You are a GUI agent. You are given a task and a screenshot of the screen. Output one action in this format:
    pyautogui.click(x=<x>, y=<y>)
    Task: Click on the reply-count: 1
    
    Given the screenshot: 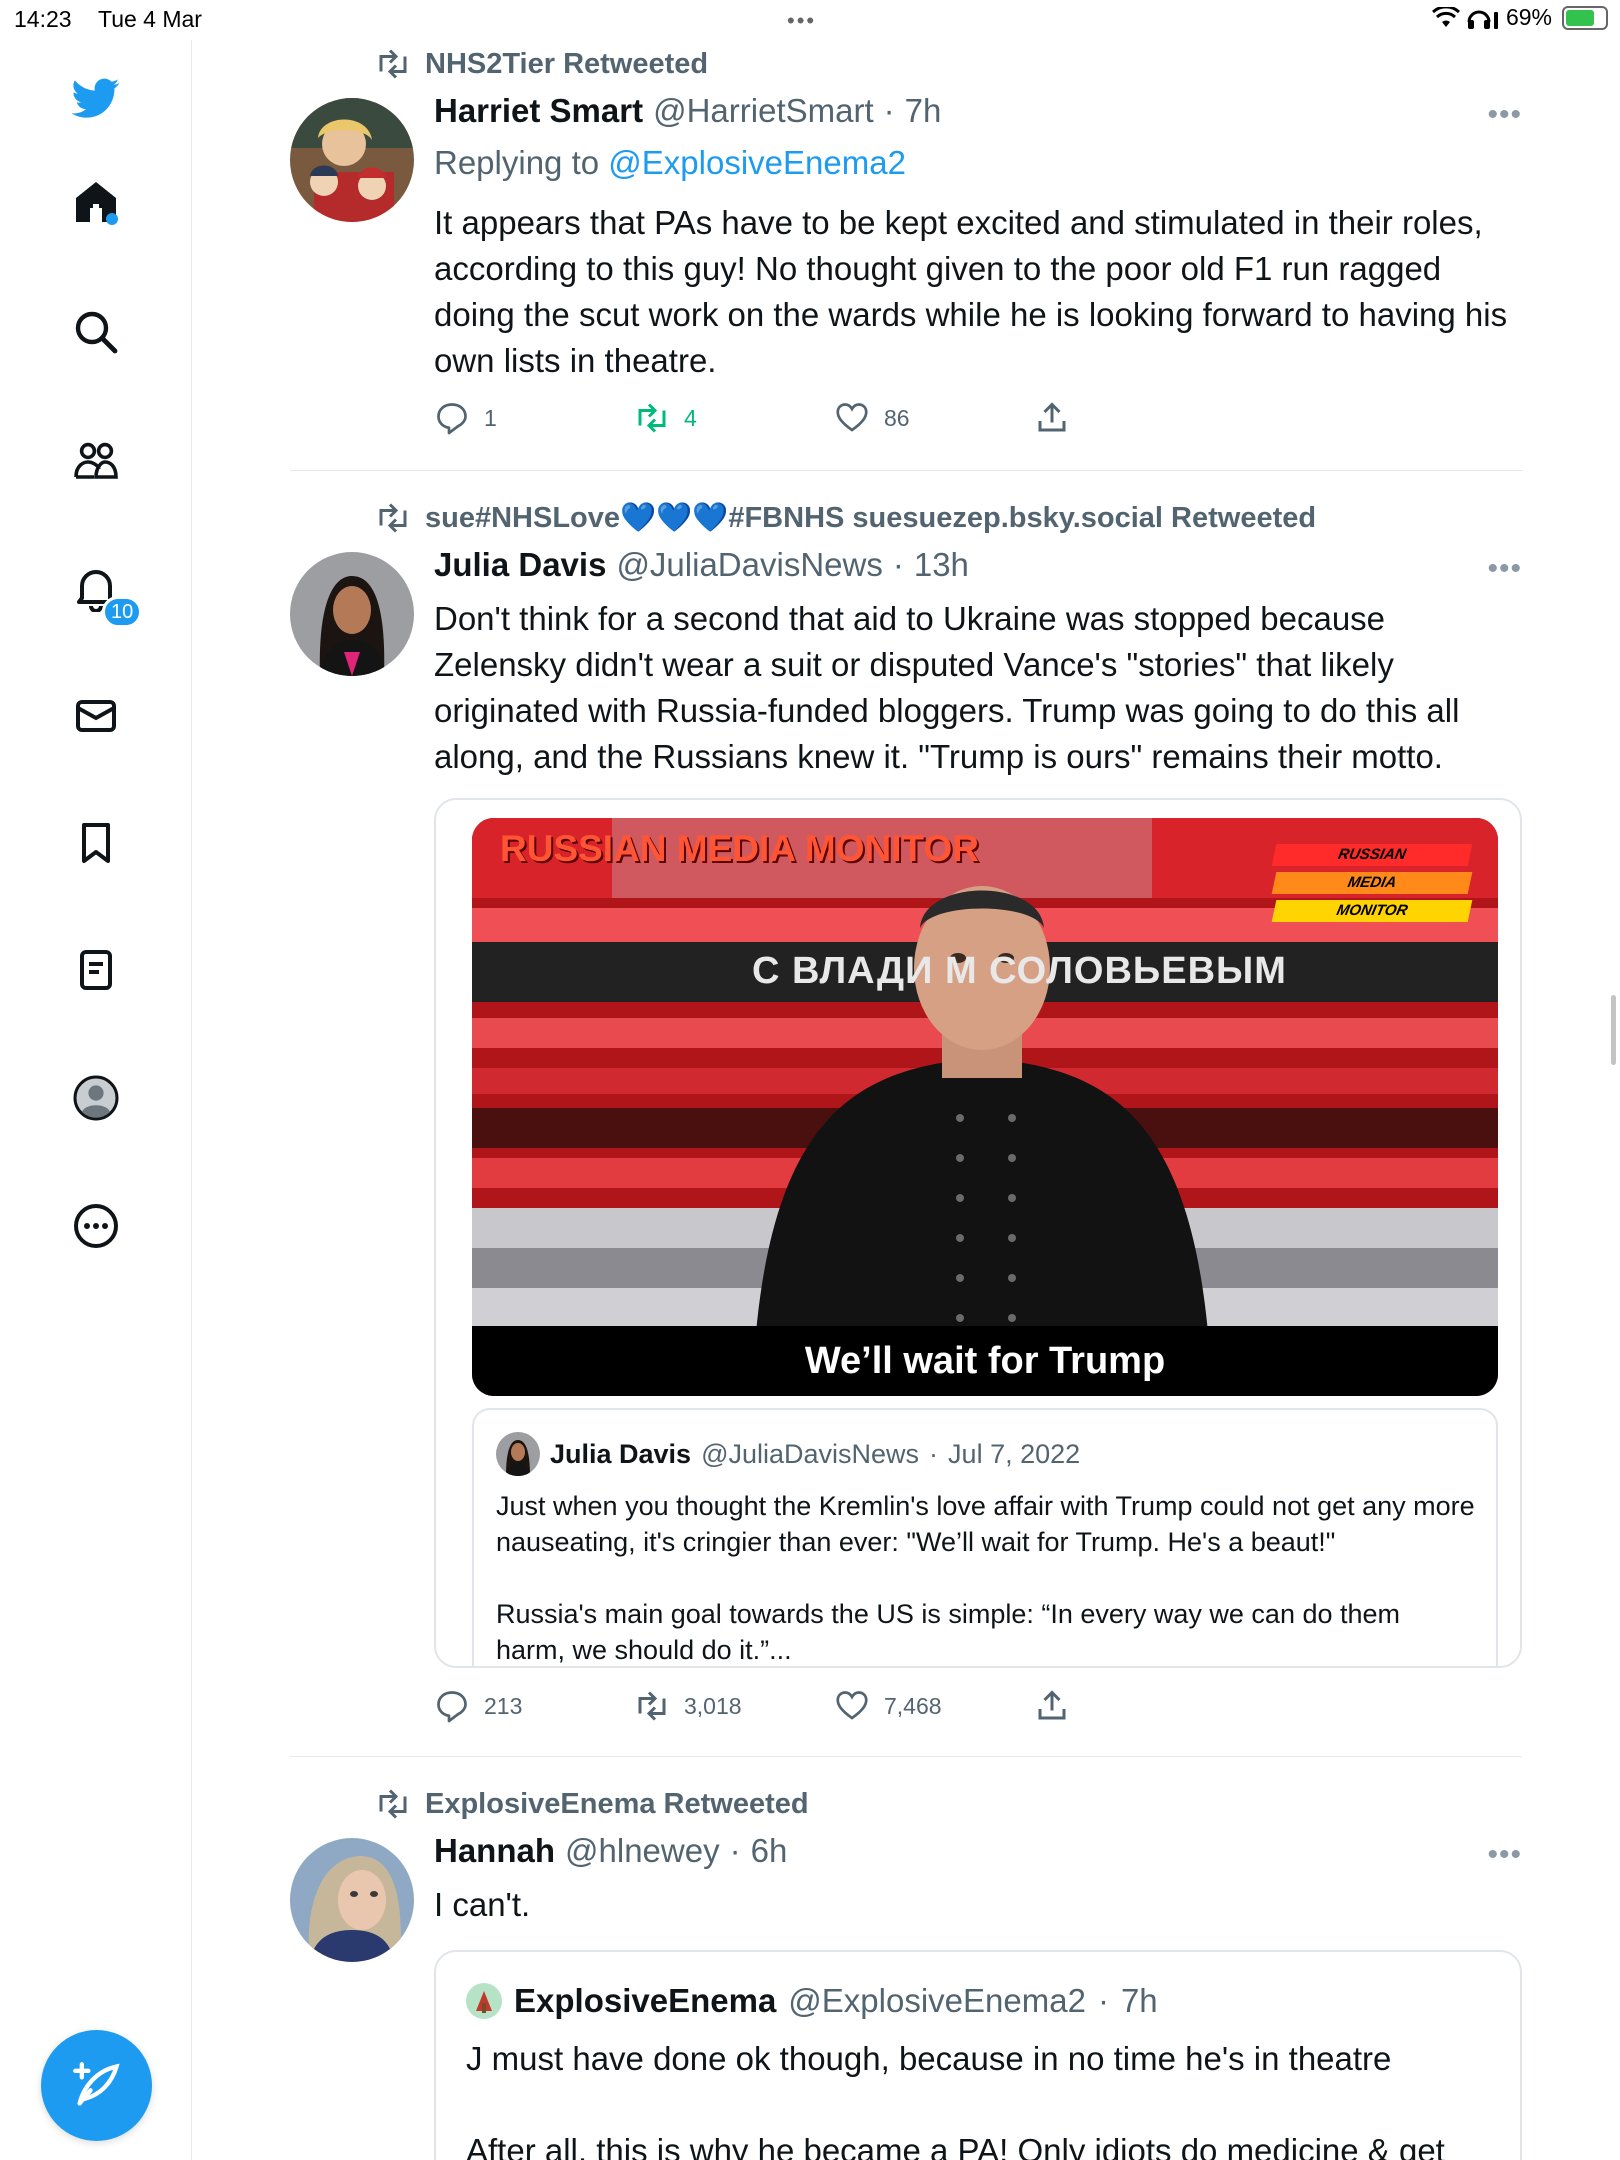 What is the action you would take?
    pyautogui.click(x=490, y=417)
    